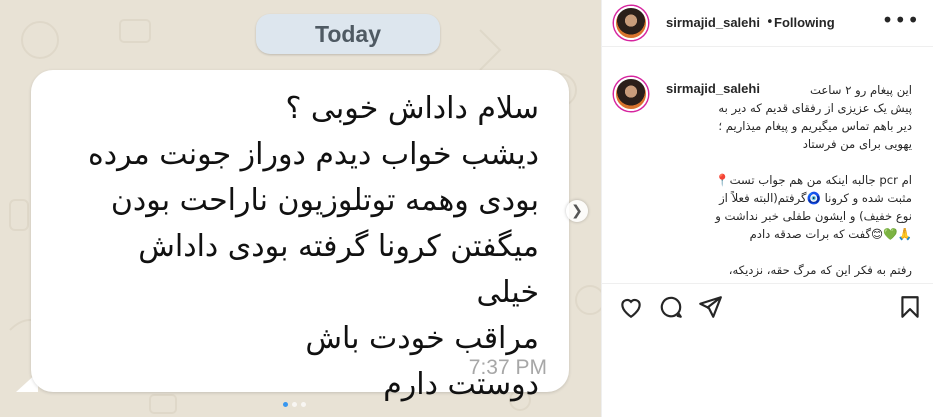 This screenshot has width=933, height=417. What do you see at coordinates (710, 307) in the screenshot?
I see `share-icon` at bounding box center [710, 307].